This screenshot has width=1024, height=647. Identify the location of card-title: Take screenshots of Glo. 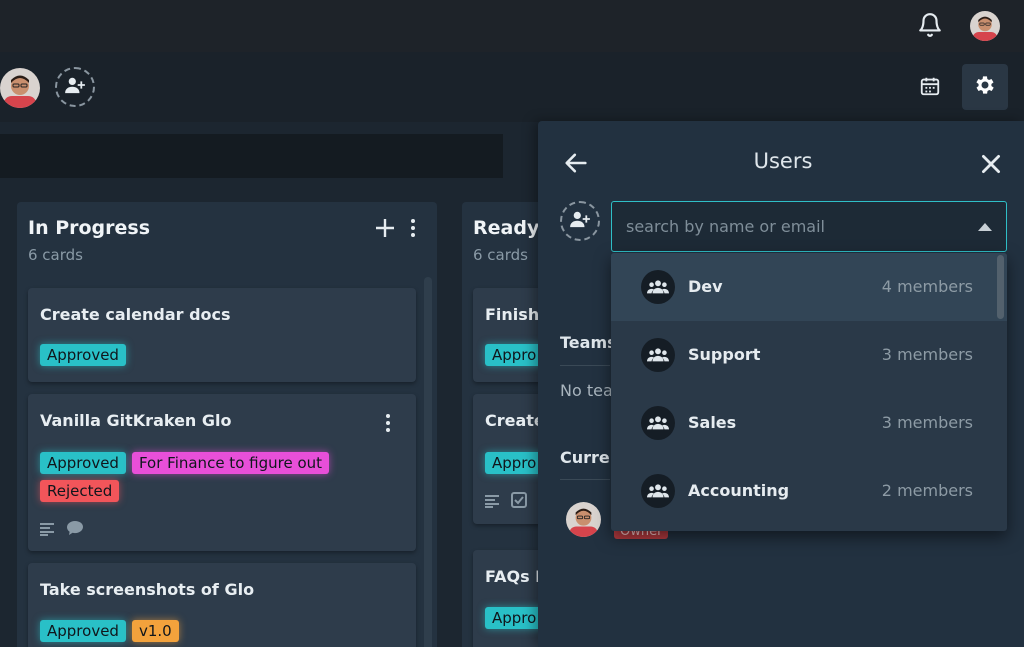
(147, 589).